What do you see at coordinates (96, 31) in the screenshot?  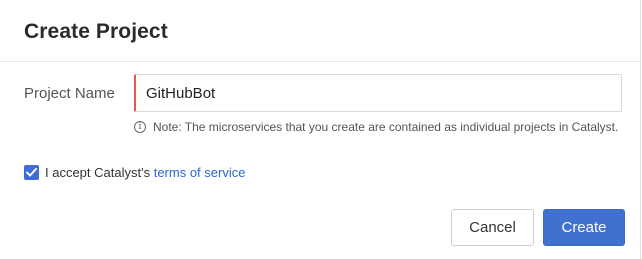 I see `dialog-title: Create Project` at bounding box center [96, 31].